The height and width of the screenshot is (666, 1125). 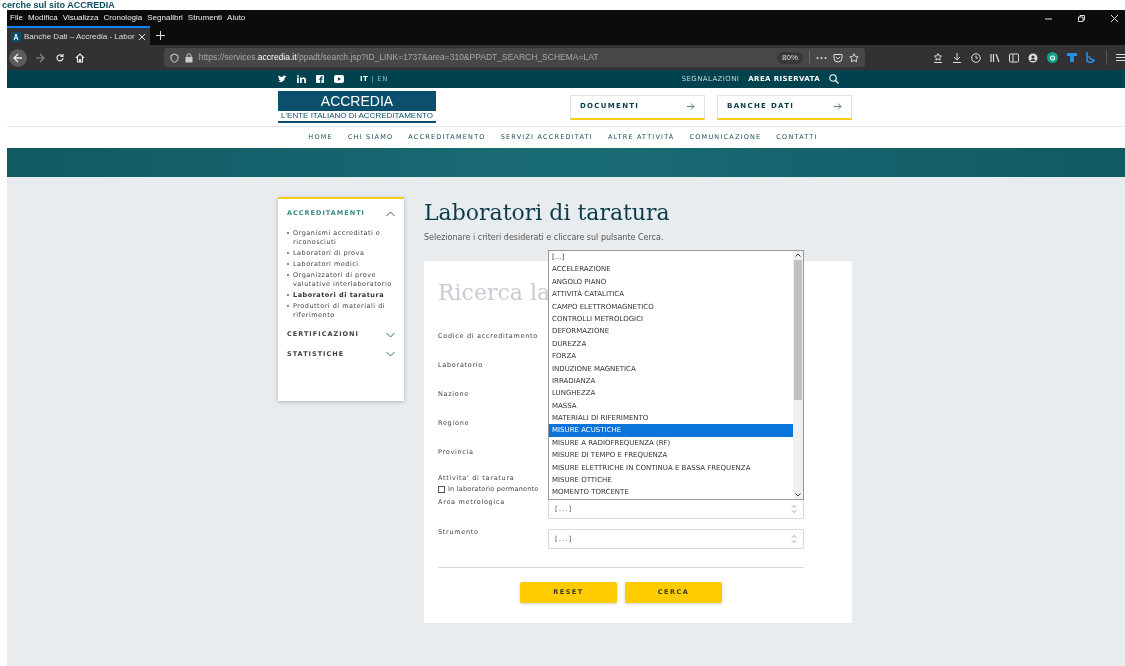 I want to click on url-text: https://services.accredia.it/ppadt/search.jsp?ID_LINK=1737&area=310&PPADT_SEARCH_SCHEMA=LAT, so click(x=399, y=57).